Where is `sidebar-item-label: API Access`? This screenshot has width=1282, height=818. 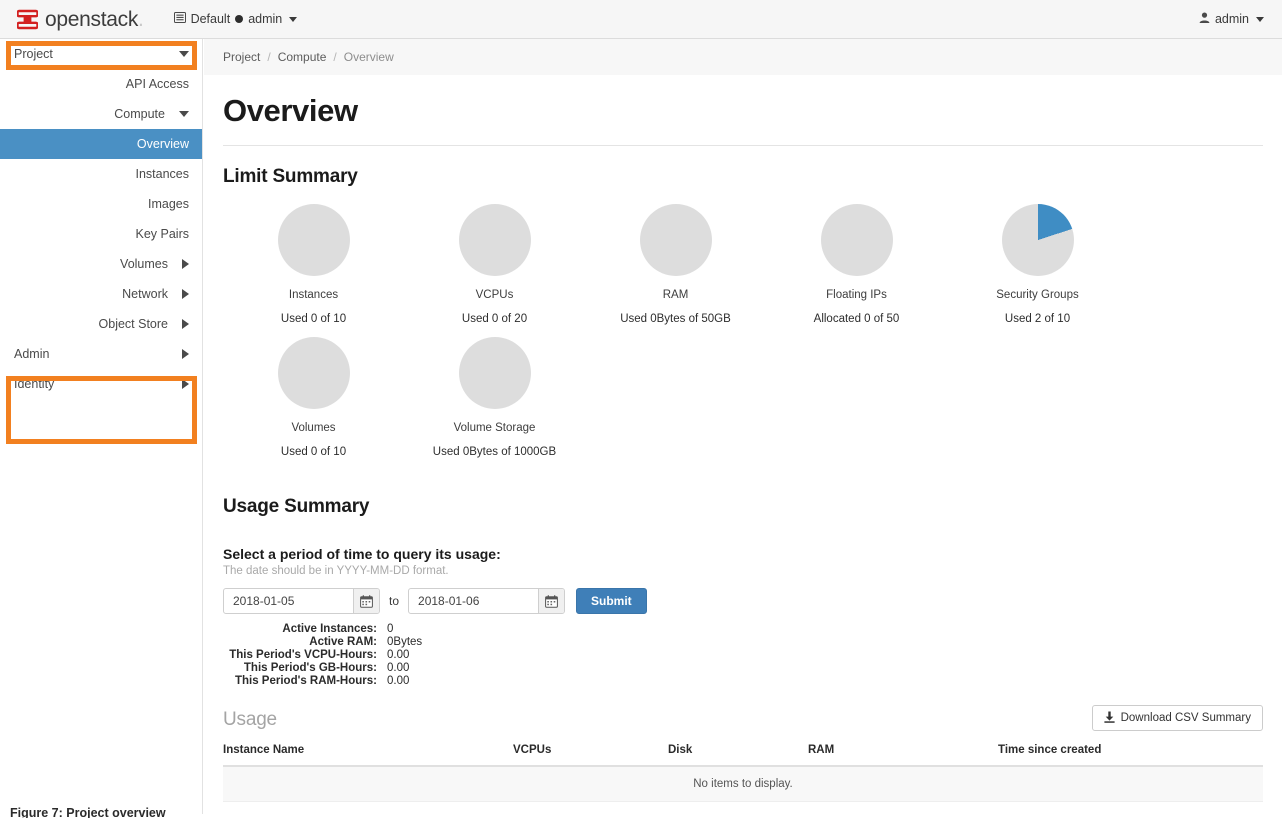
sidebar-item-label: API Access is located at coordinates (157, 84).